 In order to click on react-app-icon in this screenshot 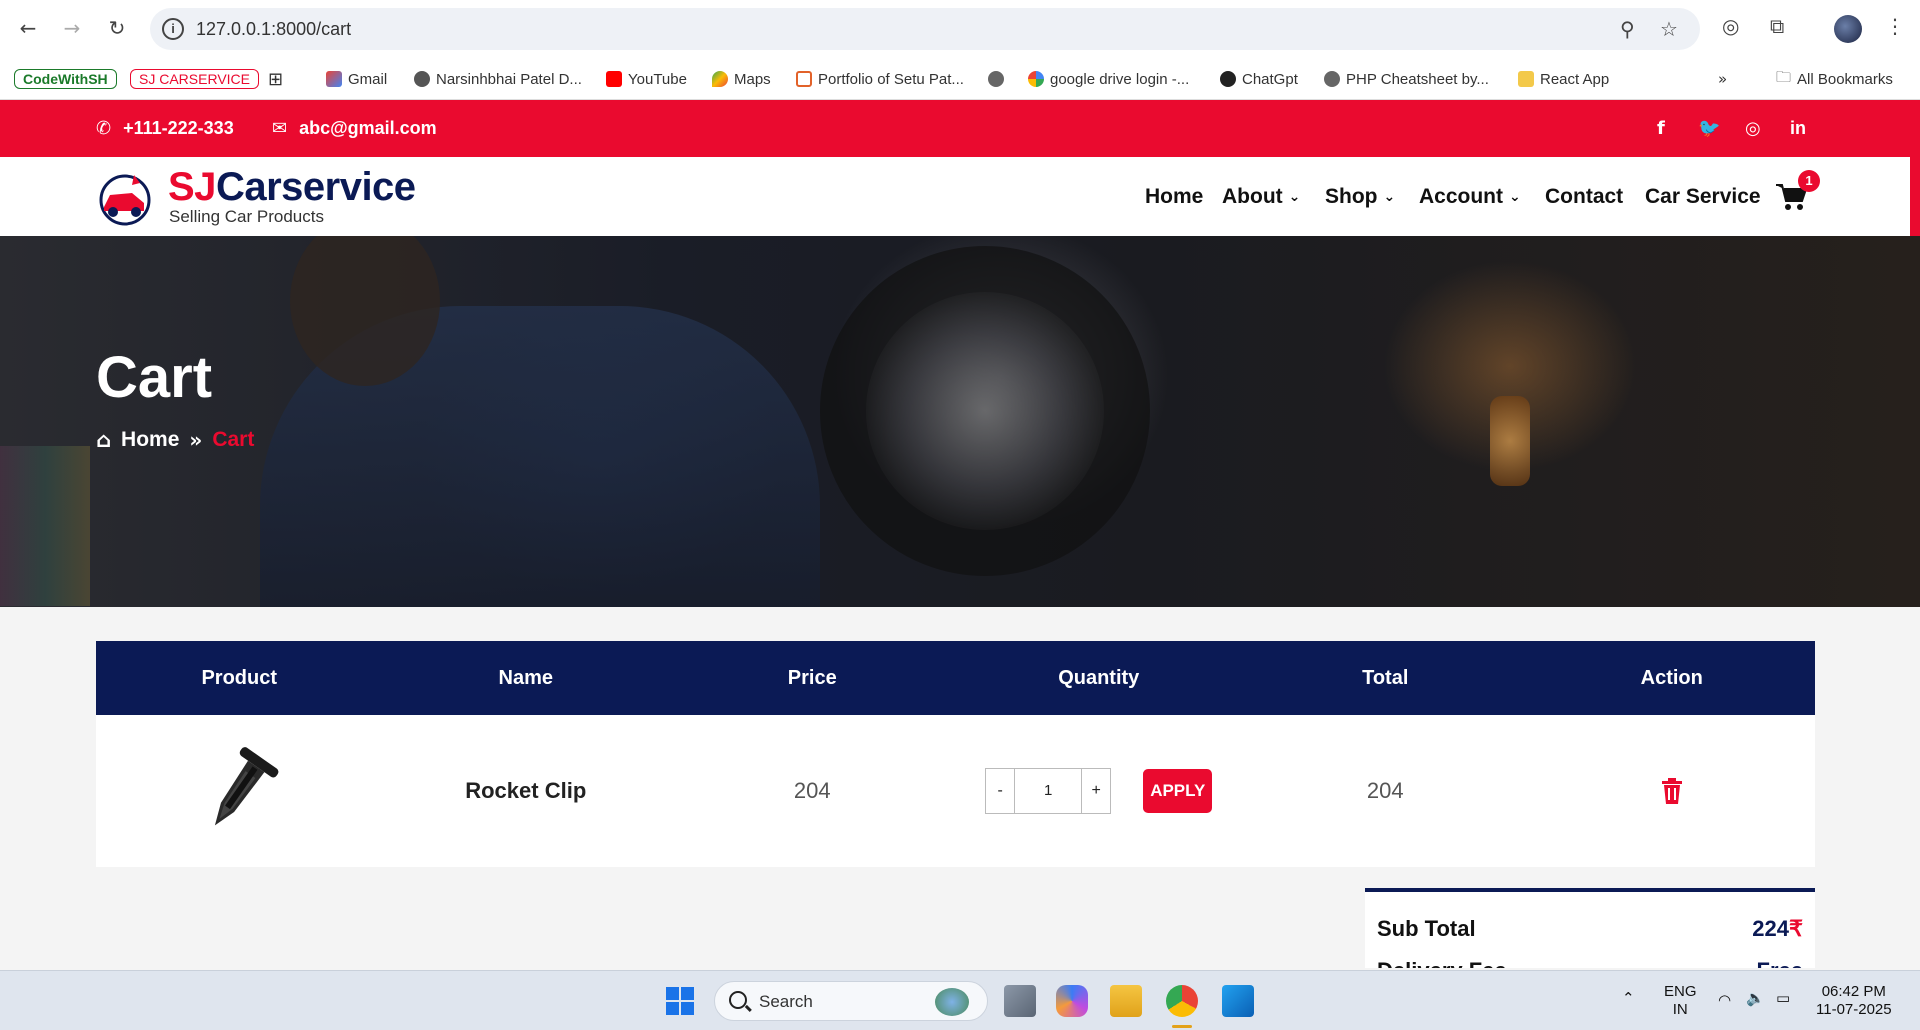, I will do `click(1526, 79)`.